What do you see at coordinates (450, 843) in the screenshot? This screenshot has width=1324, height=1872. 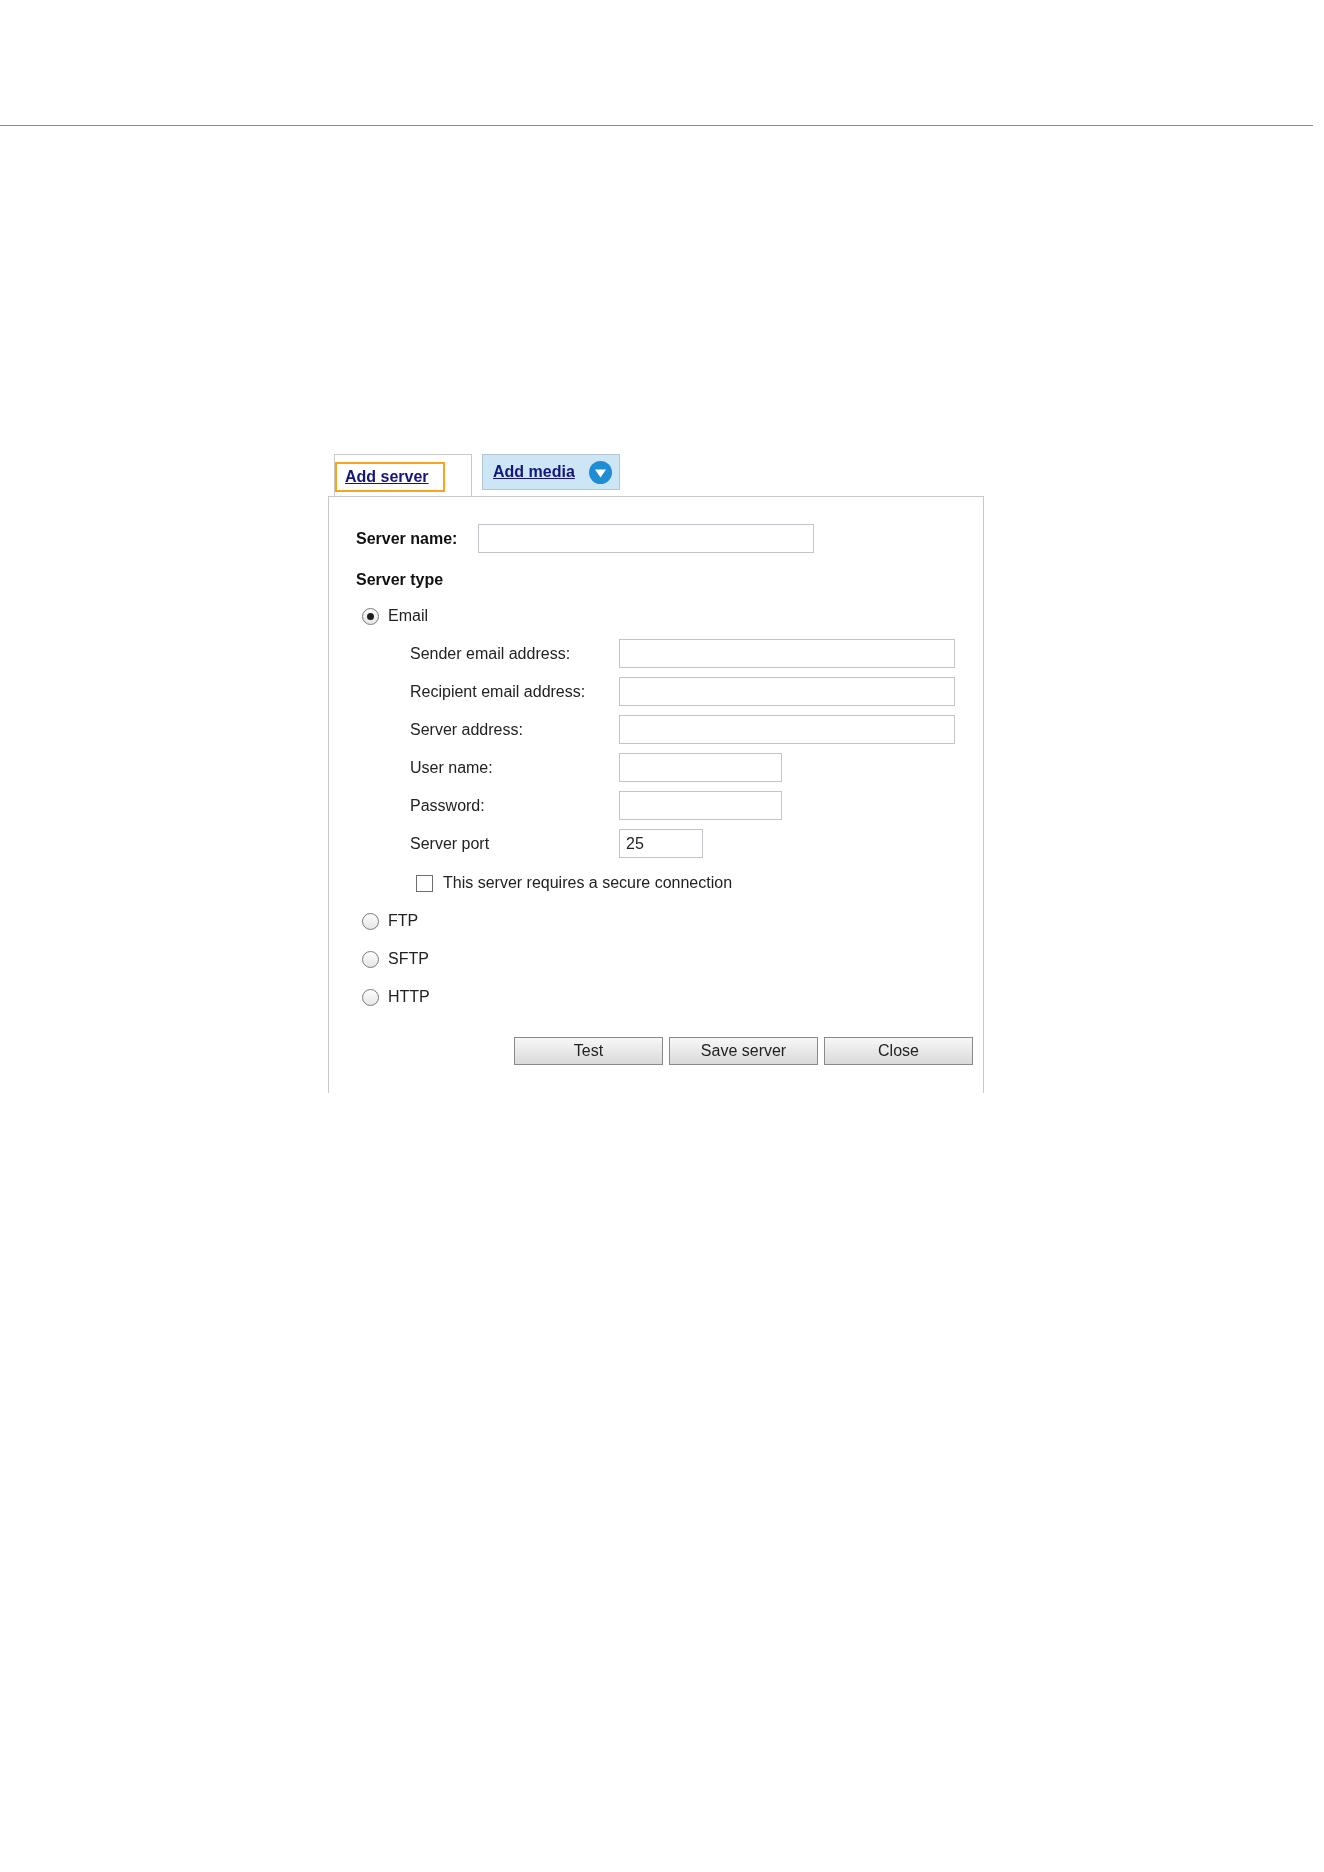 I see `field-label: Server port` at bounding box center [450, 843].